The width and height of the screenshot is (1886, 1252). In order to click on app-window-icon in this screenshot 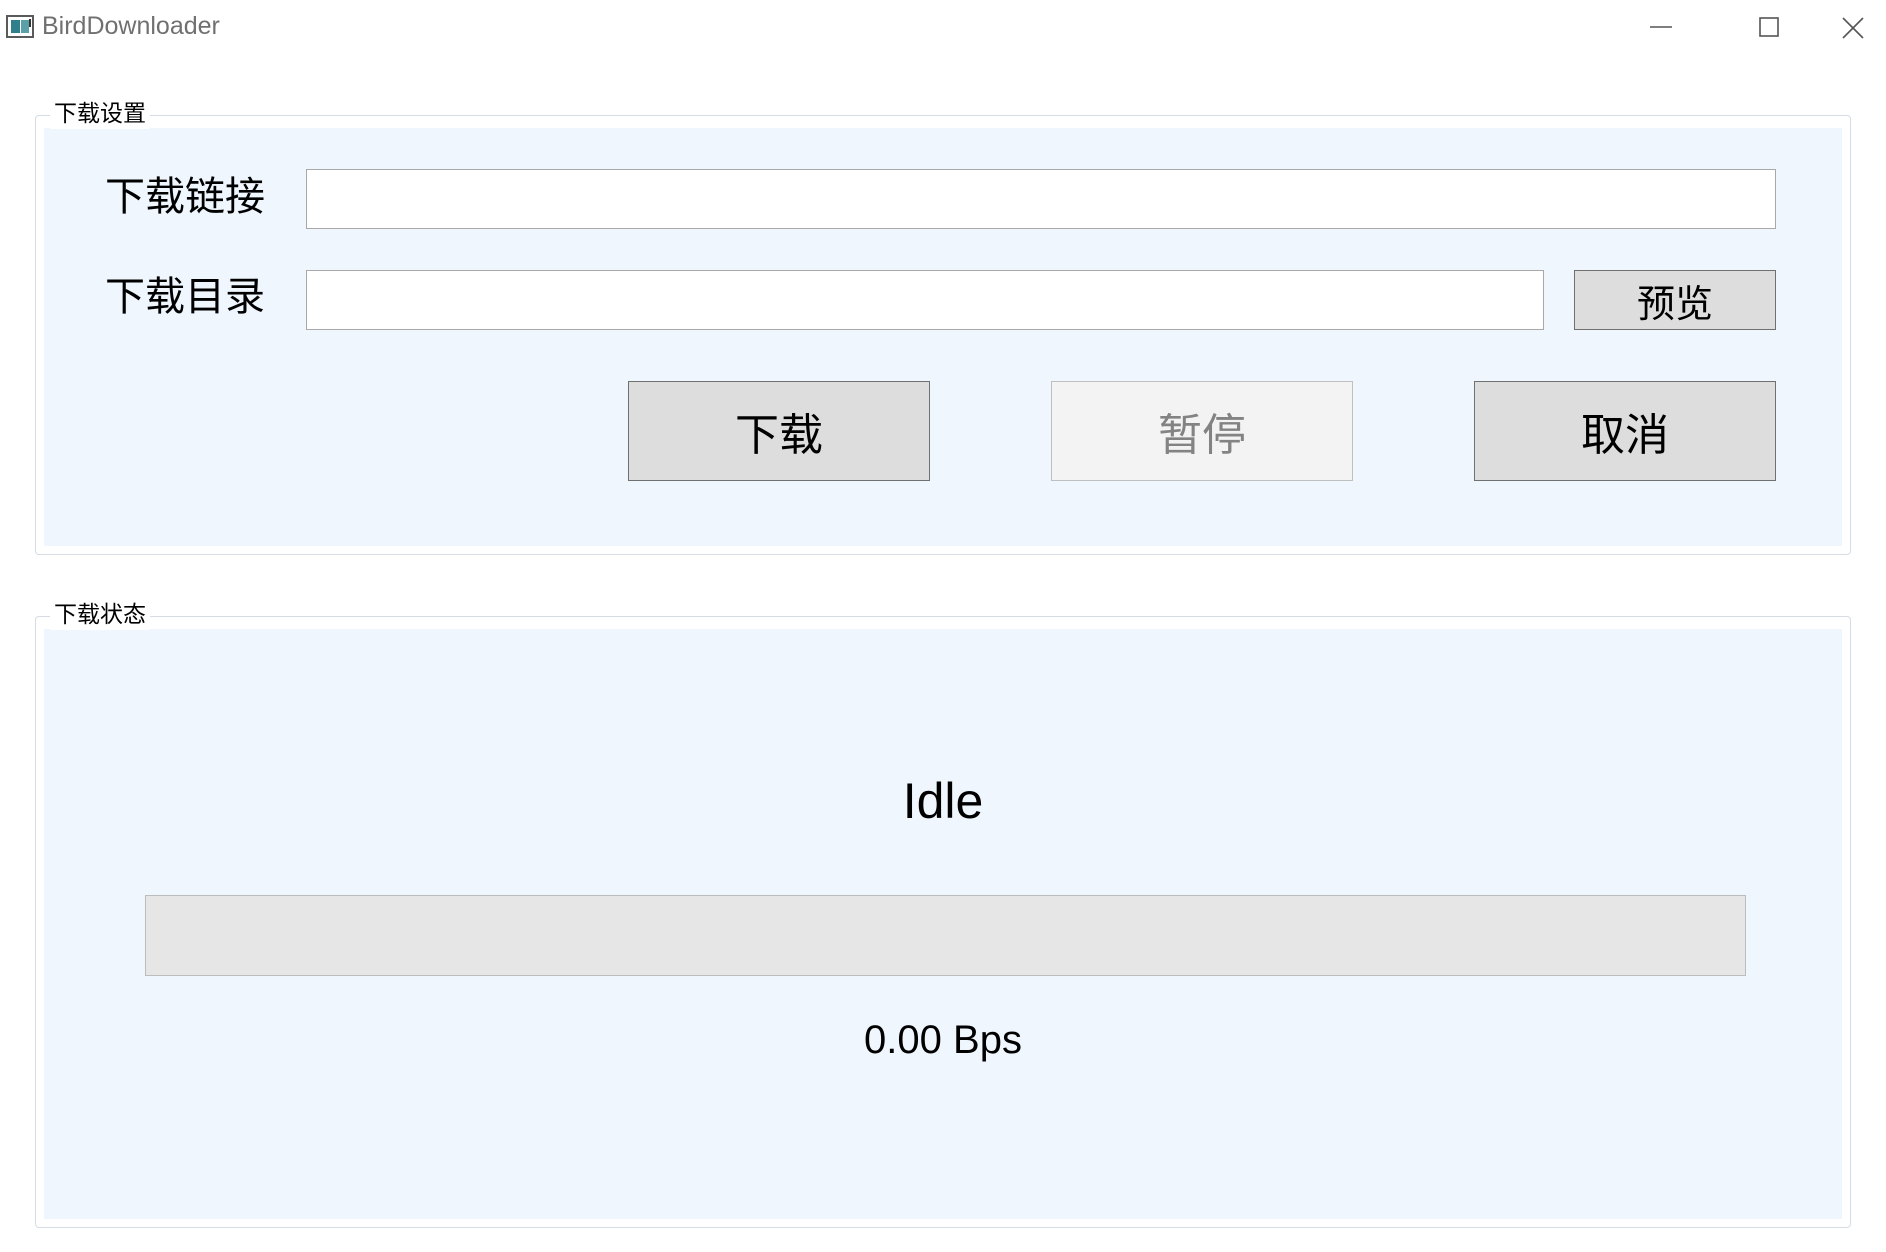, I will do `click(20, 26)`.